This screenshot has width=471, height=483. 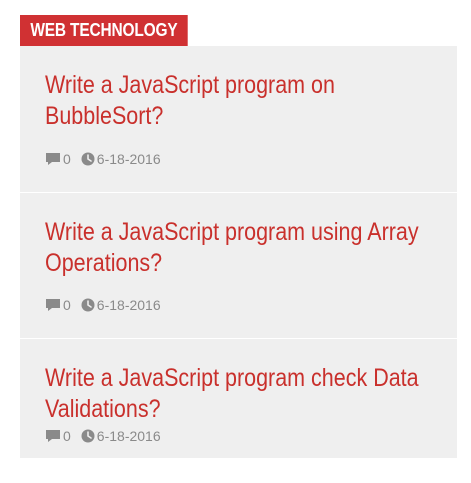 What do you see at coordinates (104, 30) in the screenshot?
I see `section-header: WEB TECHNOLOGY` at bounding box center [104, 30].